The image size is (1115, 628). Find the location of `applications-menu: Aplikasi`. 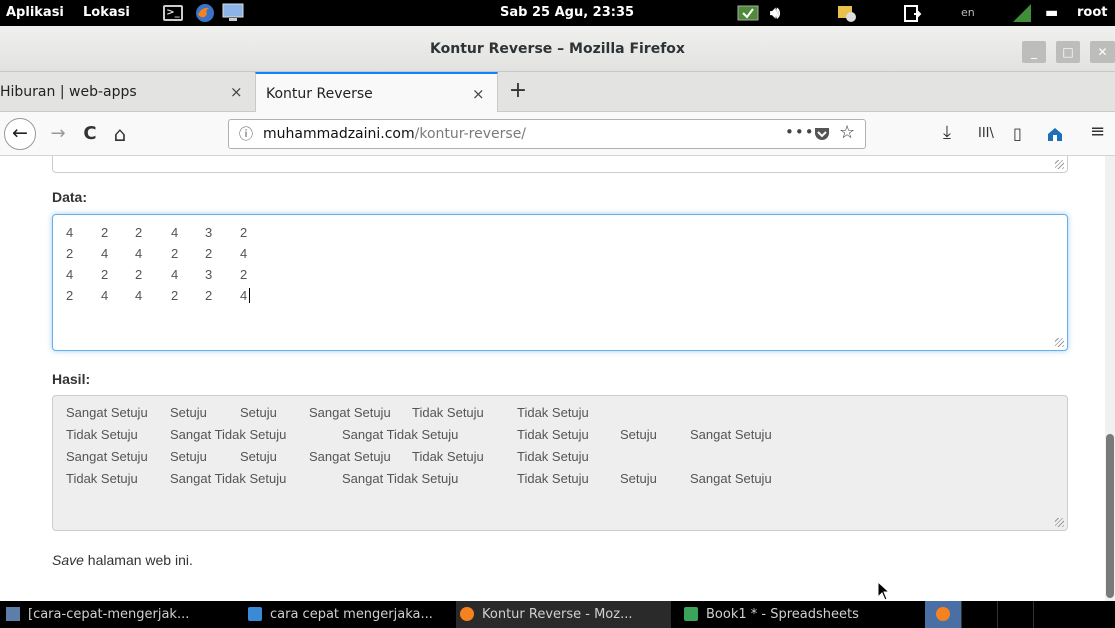

applications-menu: Aplikasi is located at coordinates (35, 13).